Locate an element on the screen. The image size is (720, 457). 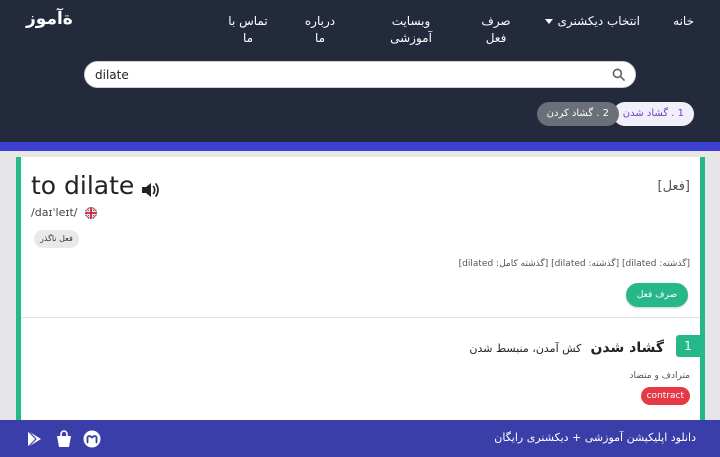
caret-down-icon is located at coordinates (548, 21).